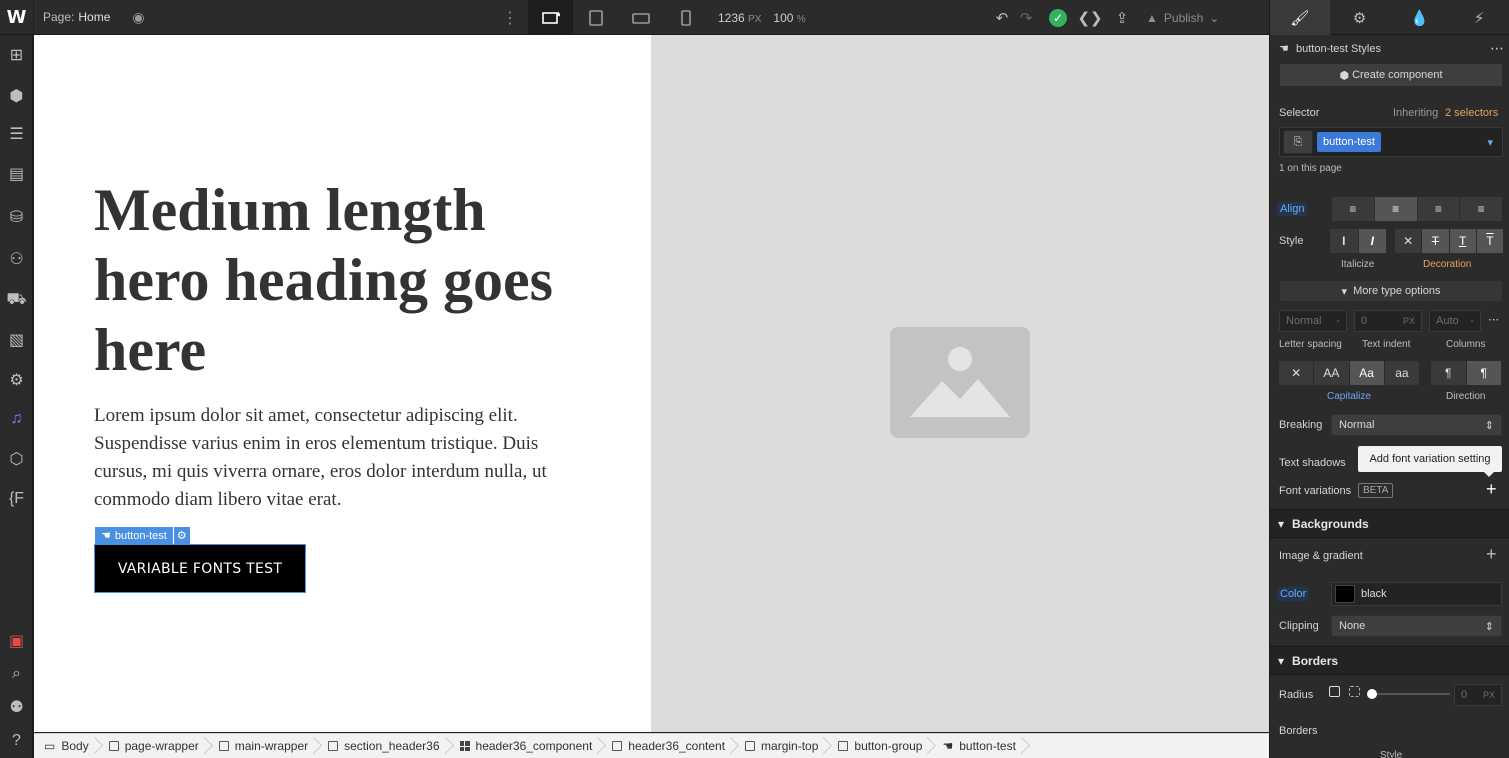 Image resolution: width=1509 pixels, height=758 pixels. Describe the element at coordinates (16, 340) in the screenshot. I see `assets-icon: ▧` at that location.